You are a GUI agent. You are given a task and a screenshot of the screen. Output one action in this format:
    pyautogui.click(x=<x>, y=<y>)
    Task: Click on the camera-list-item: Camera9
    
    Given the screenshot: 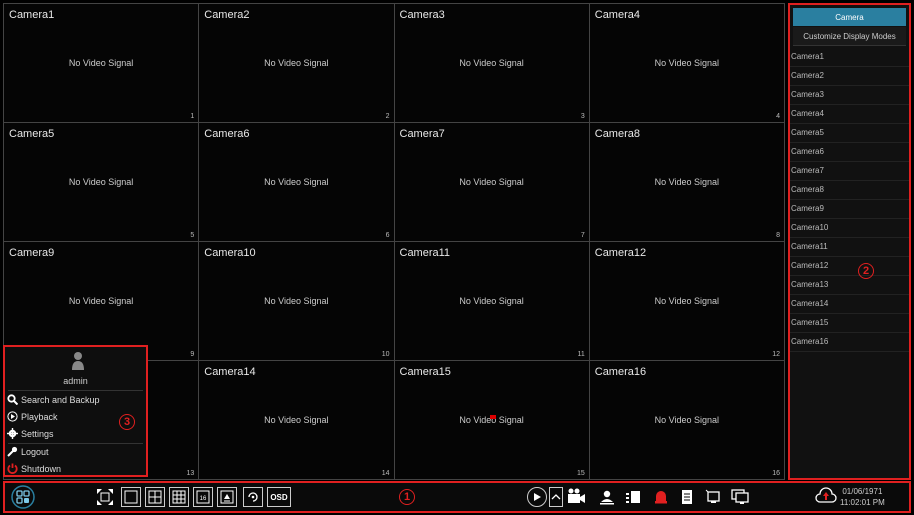 What is the action you would take?
    pyautogui.click(x=849, y=209)
    